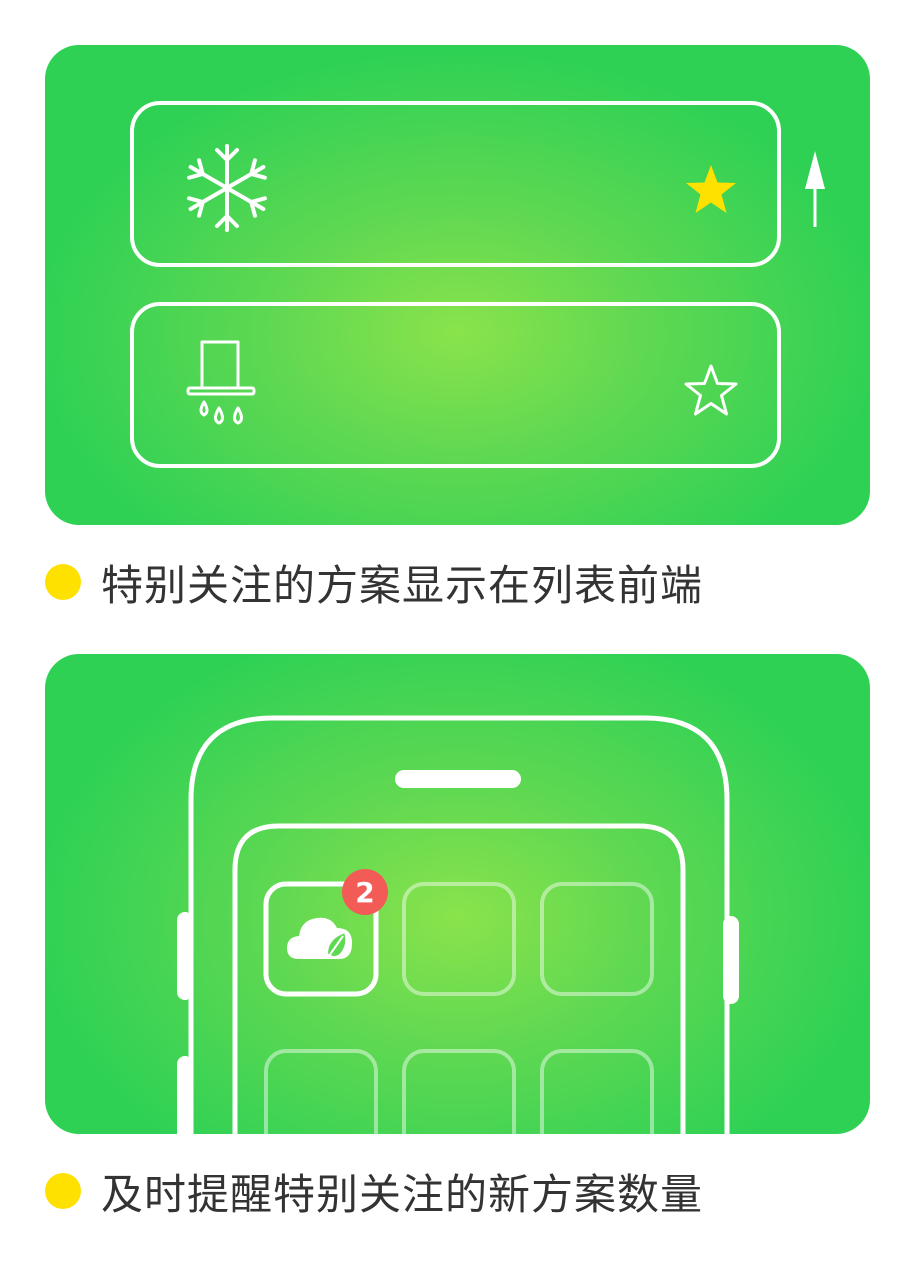 The image size is (915, 1263). What do you see at coordinates (227, 190) in the screenshot?
I see `snowflake-icon` at bounding box center [227, 190].